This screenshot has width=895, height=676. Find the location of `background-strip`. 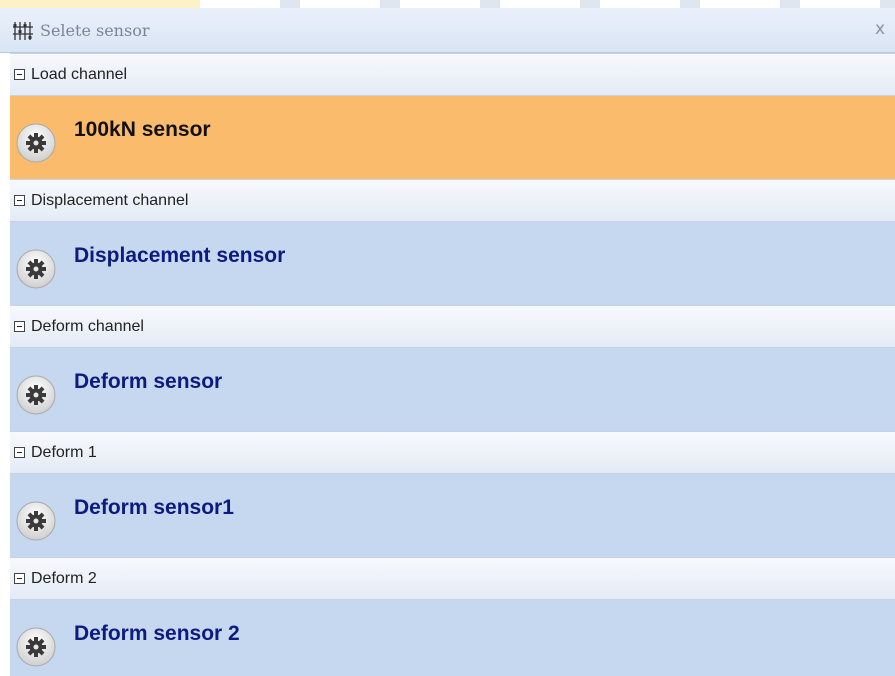

background-strip is located at coordinates (447, 4).